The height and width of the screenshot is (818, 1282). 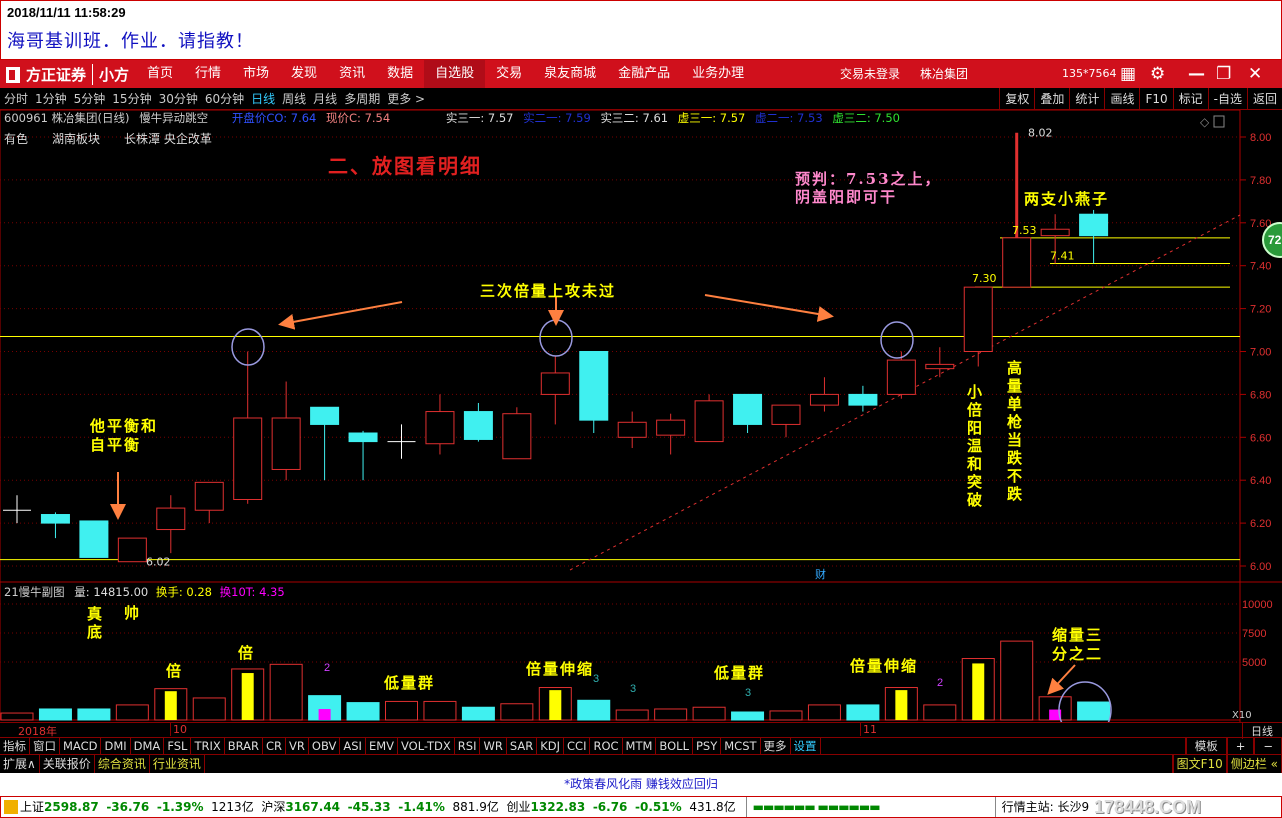 What do you see at coordinates (1128, 74) in the screenshot?
I see `grid-icon: ▦` at bounding box center [1128, 74].